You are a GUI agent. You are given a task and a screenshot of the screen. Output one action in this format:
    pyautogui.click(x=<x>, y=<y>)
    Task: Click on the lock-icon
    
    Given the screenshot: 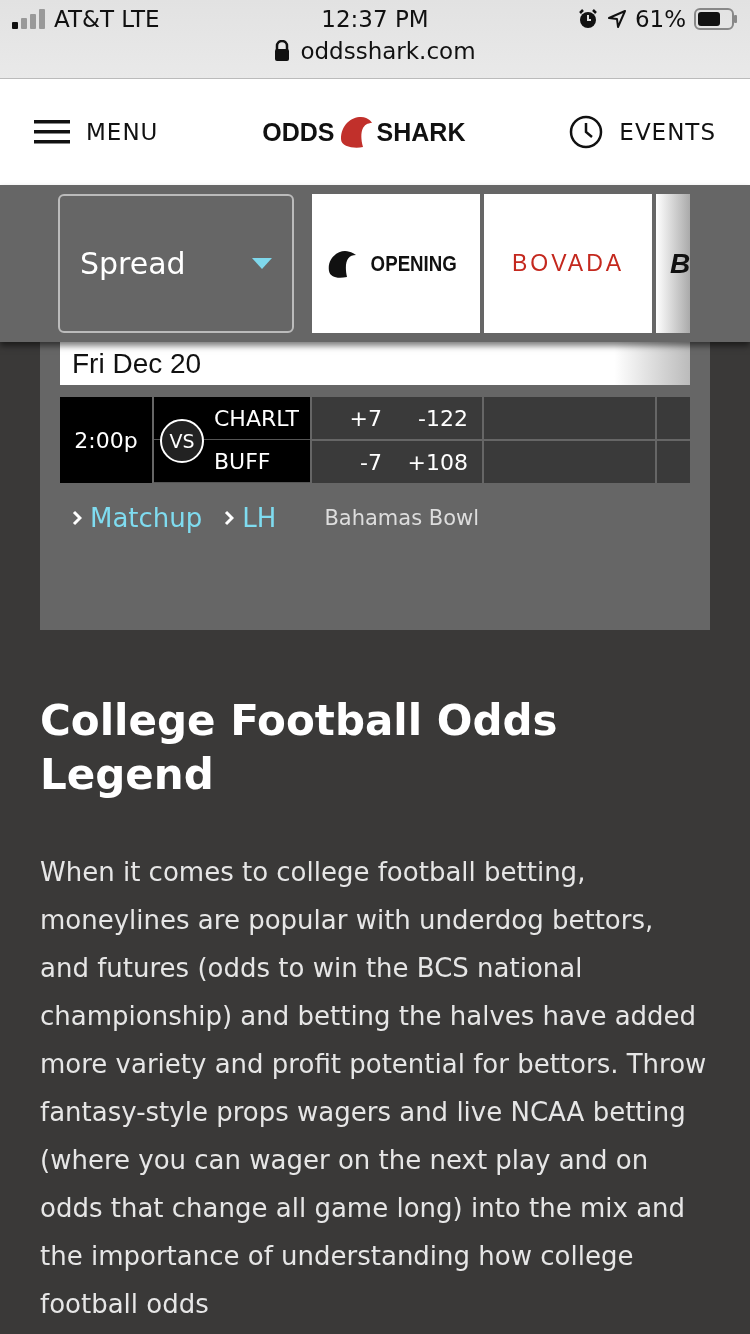 What is the action you would take?
    pyautogui.click(x=282, y=51)
    